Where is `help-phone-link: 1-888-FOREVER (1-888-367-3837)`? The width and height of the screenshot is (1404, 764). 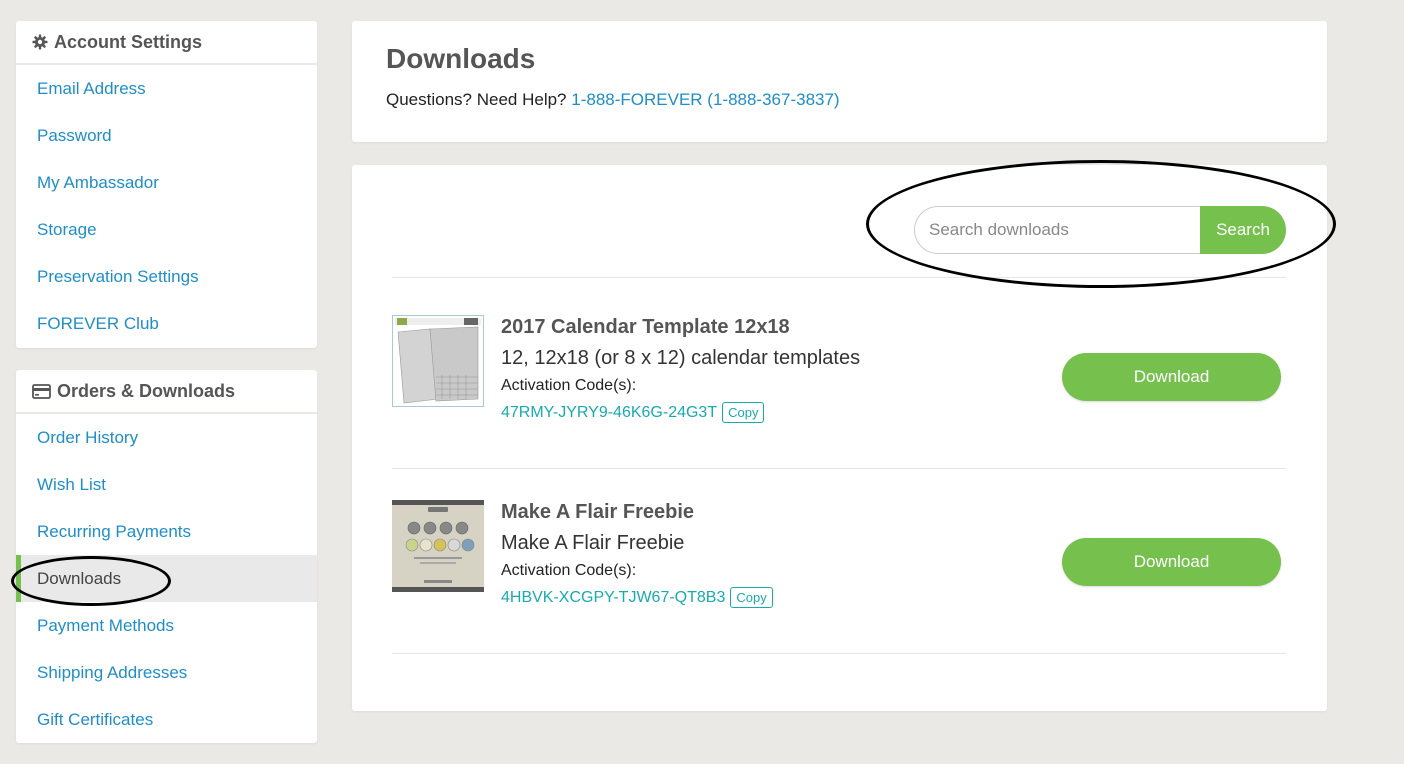
help-phone-link: 1-888-FOREVER (1-888-367-3837) is located at coordinates (705, 99).